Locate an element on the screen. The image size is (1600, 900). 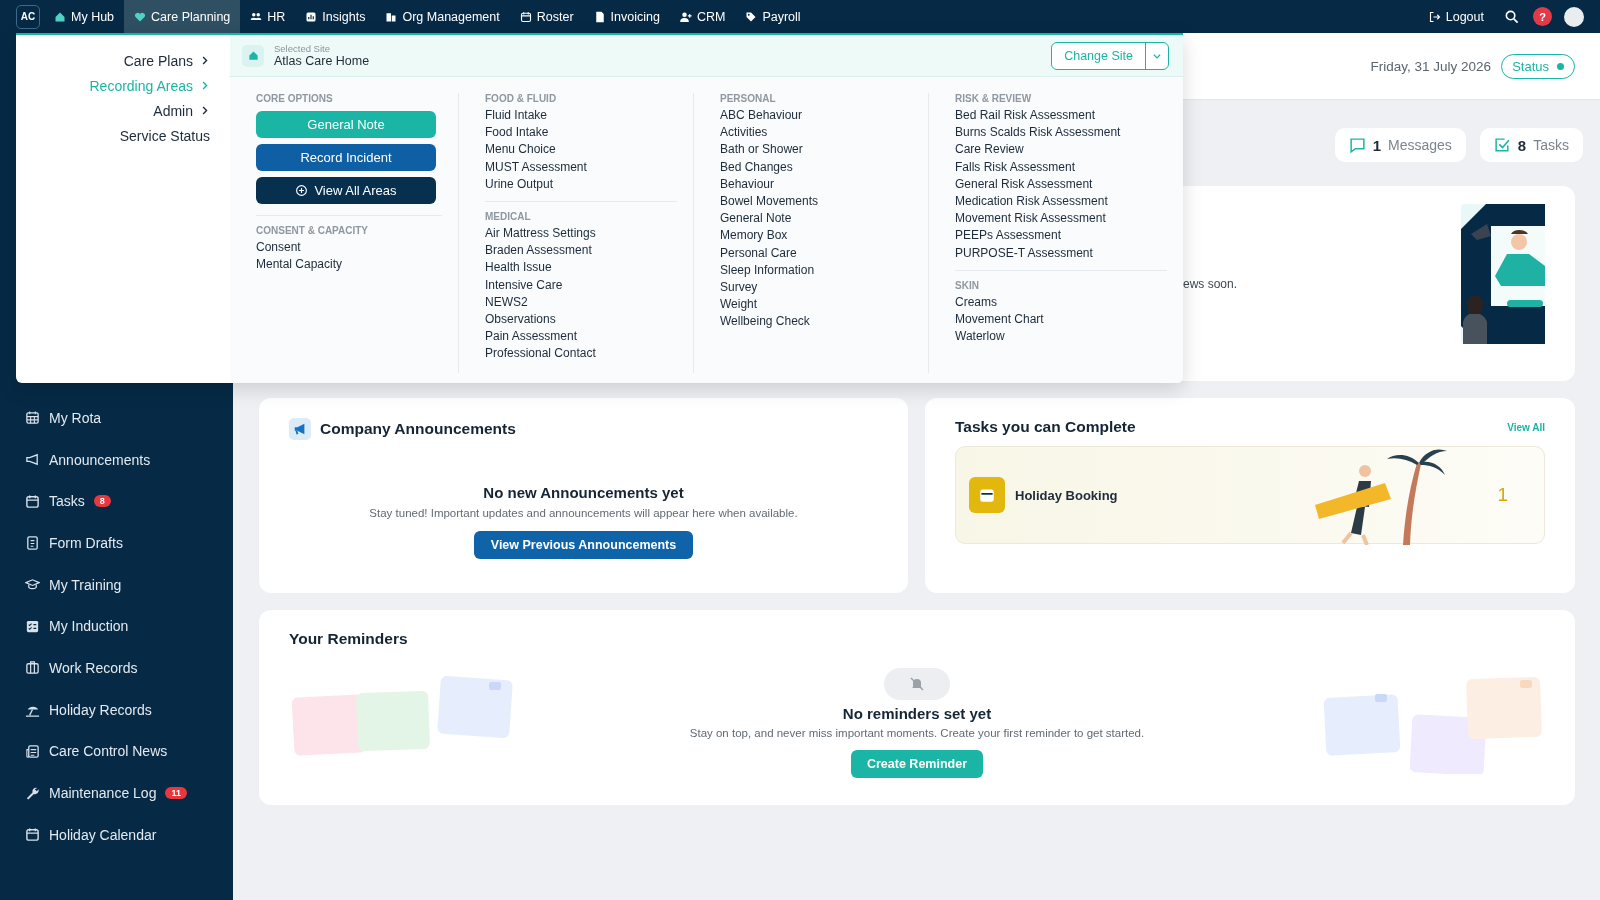
menu-link: Intensive Care is located at coordinates (581, 285).